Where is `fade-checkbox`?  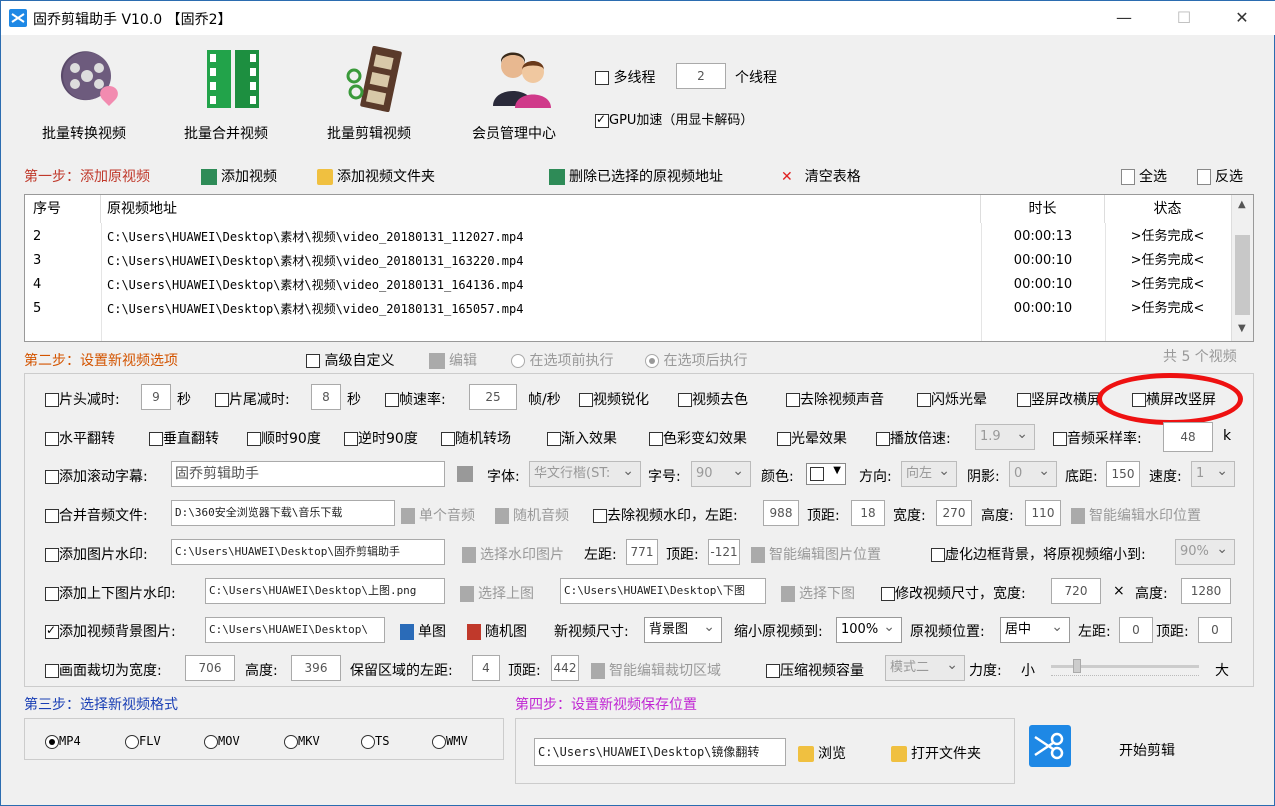
fade-checkbox is located at coordinates (554, 439).